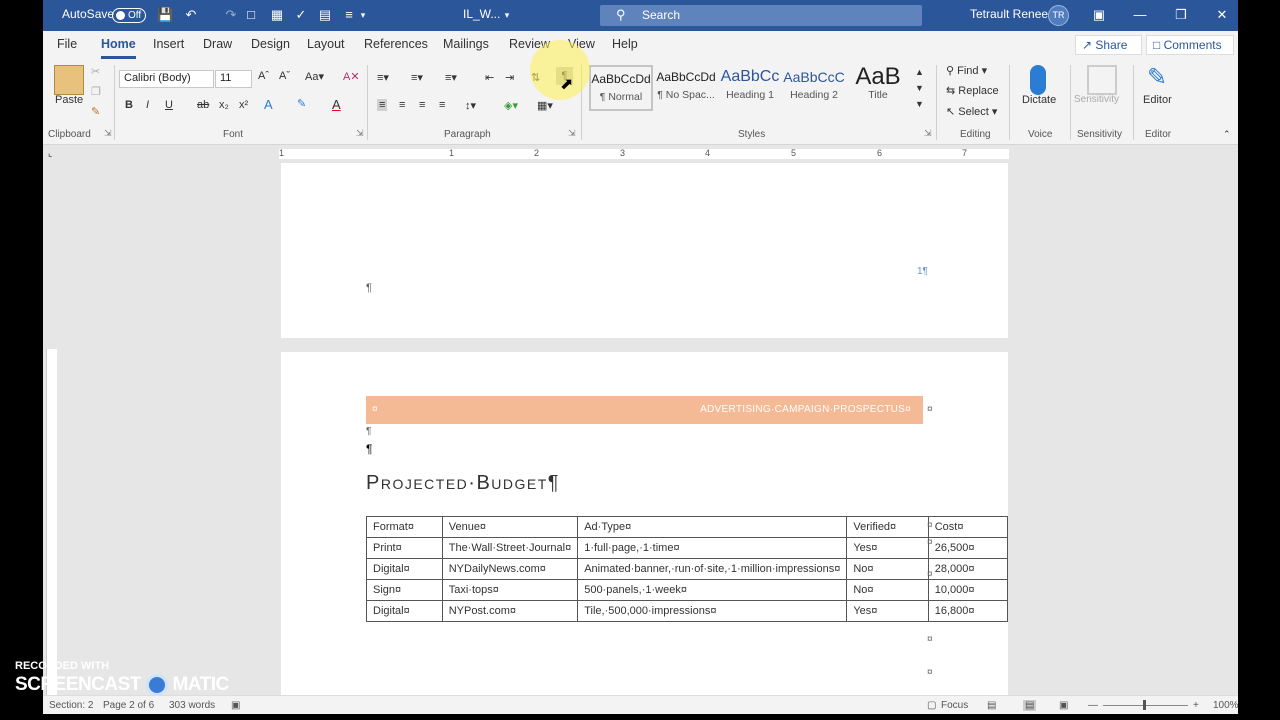  What do you see at coordinates (325, 15) in the screenshot?
I see `format-icon: ▤` at bounding box center [325, 15].